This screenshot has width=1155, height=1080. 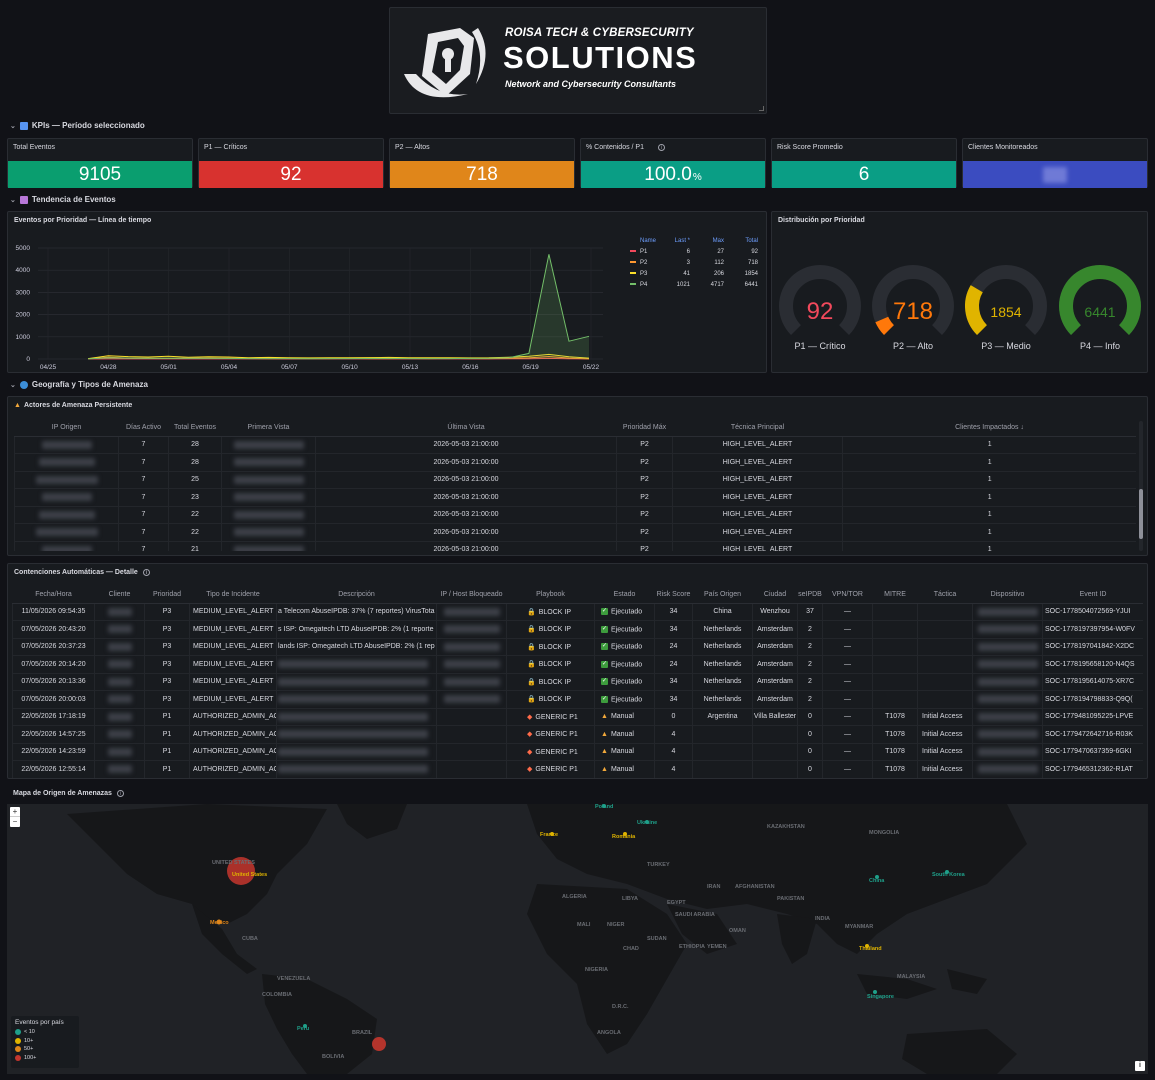 What do you see at coordinates (686, 273) in the screenshot?
I see `legend-last: 41` at bounding box center [686, 273].